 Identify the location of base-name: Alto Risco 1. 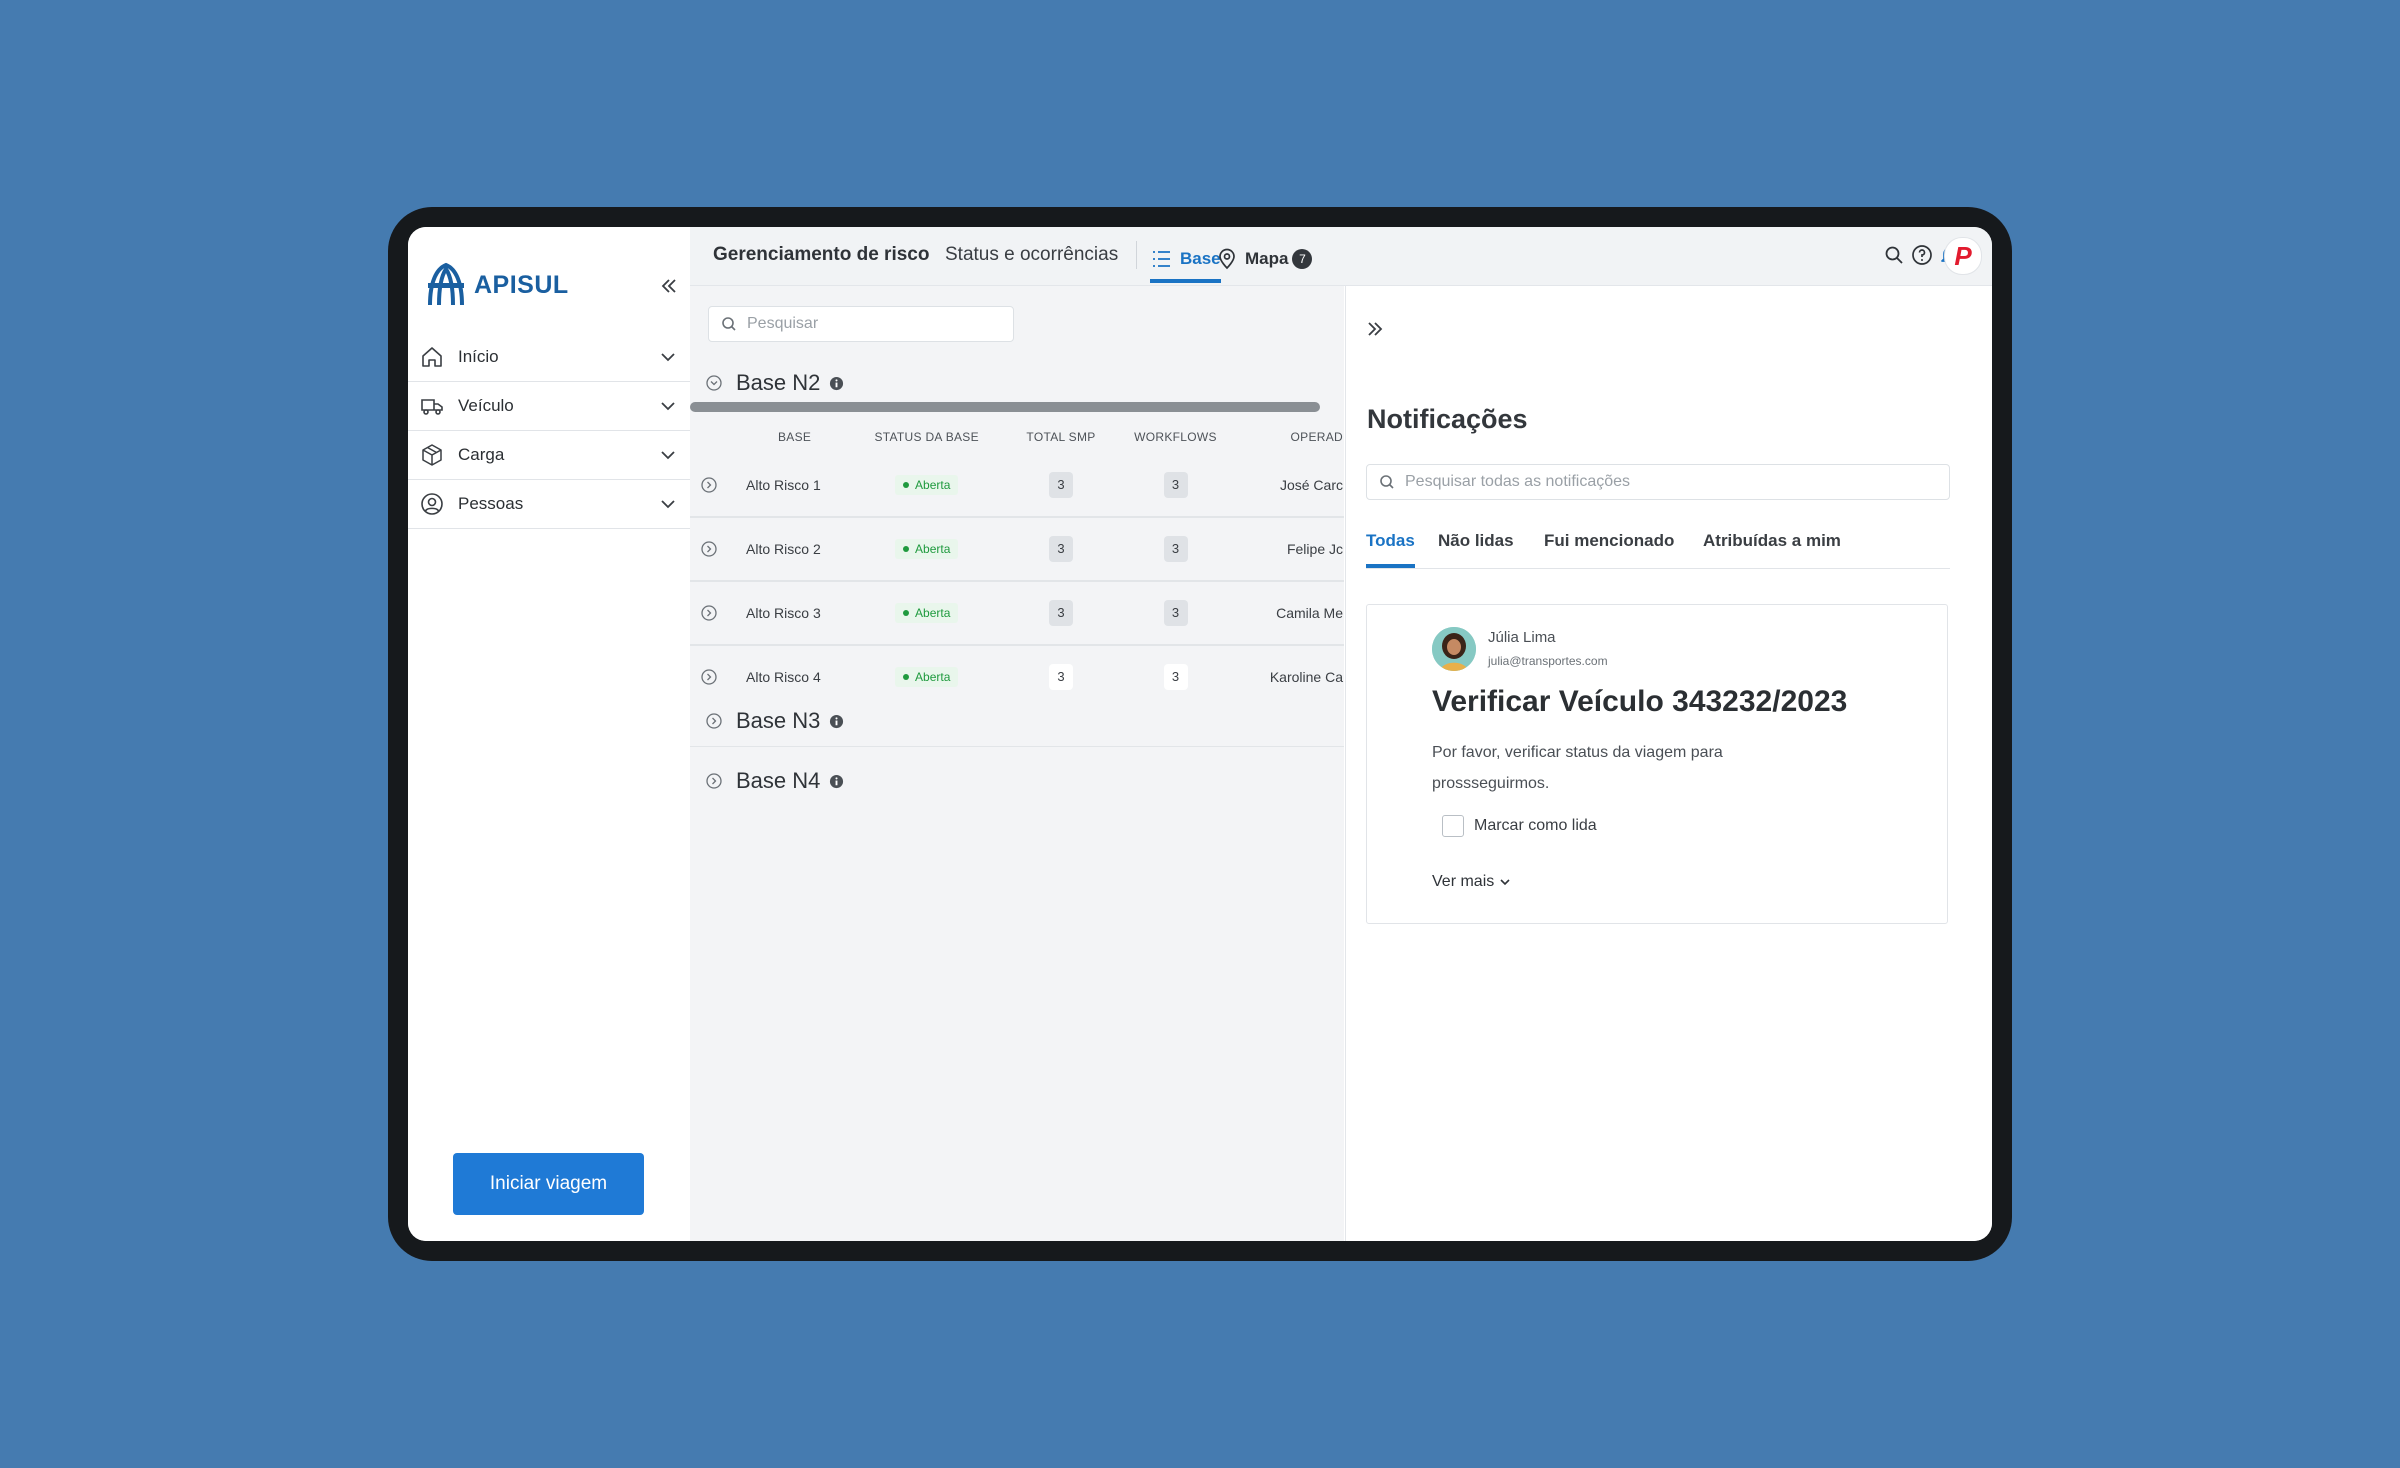
(783, 485).